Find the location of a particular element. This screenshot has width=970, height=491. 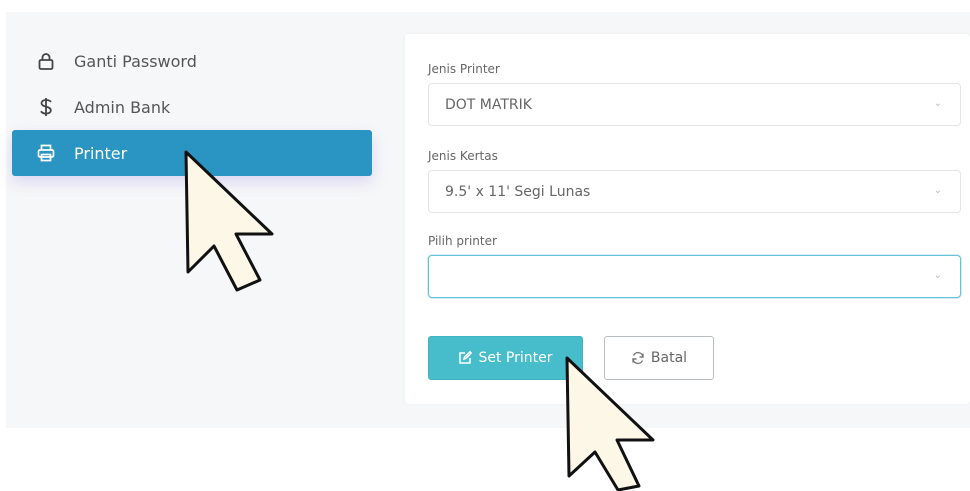

choose-printer-select: ⌄ is located at coordinates (694, 276).